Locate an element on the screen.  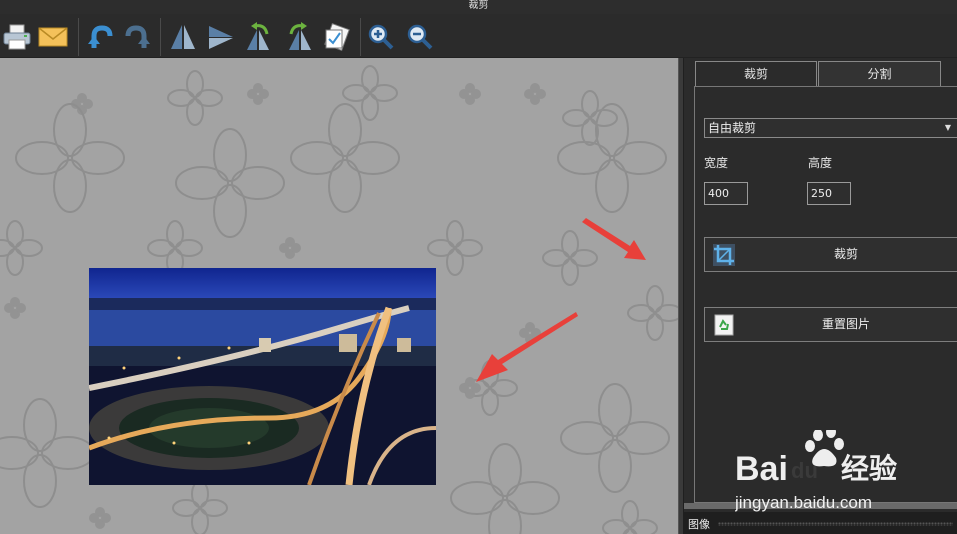
crop-mode-select: 自由裁剪 ▼ is located at coordinates (830, 128).